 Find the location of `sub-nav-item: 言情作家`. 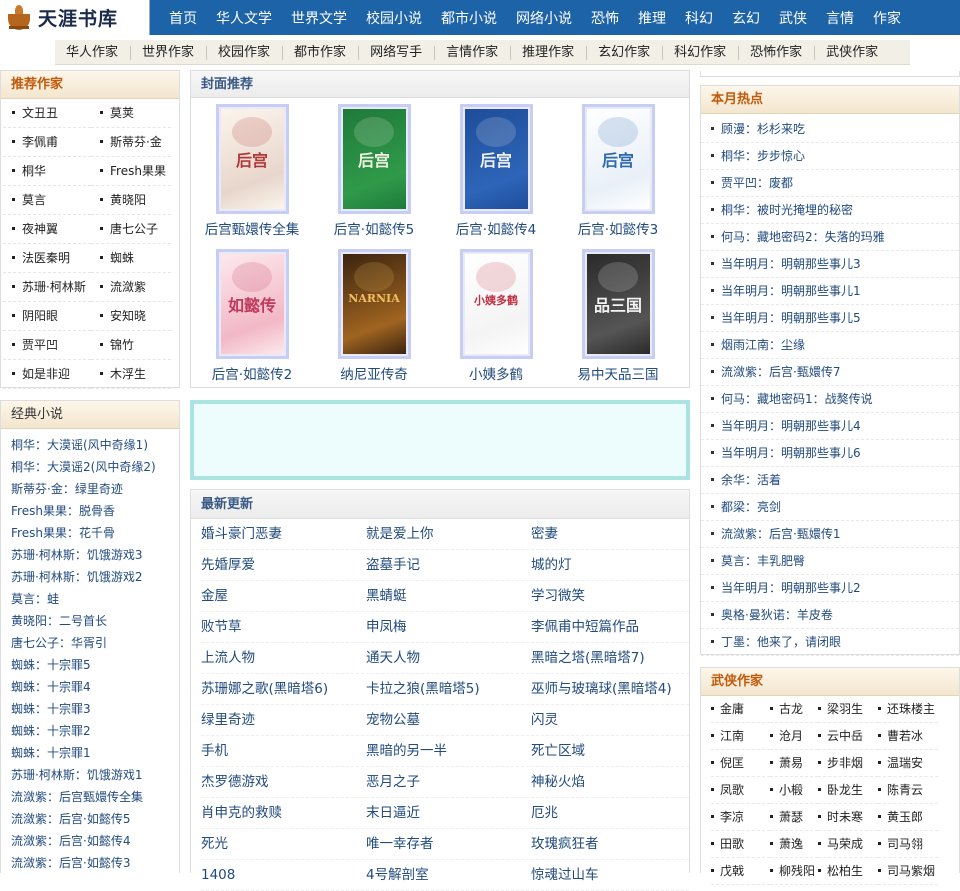

sub-nav-item: 言情作家 is located at coordinates (473, 52).